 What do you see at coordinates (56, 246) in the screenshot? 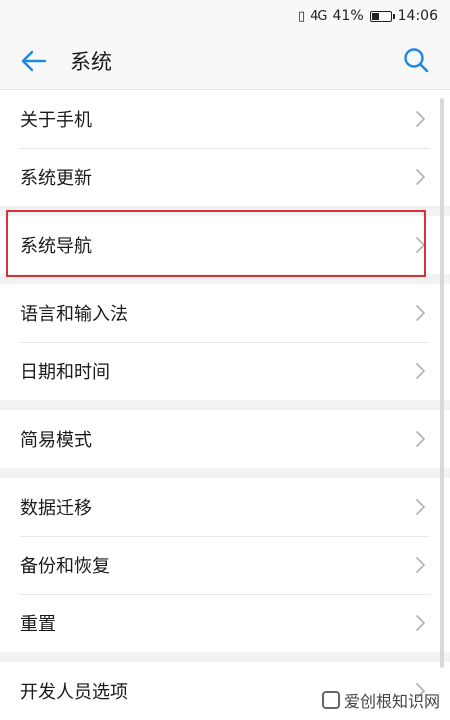
I see `settings-row-label: 系统导航` at bounding box center [56, 246].